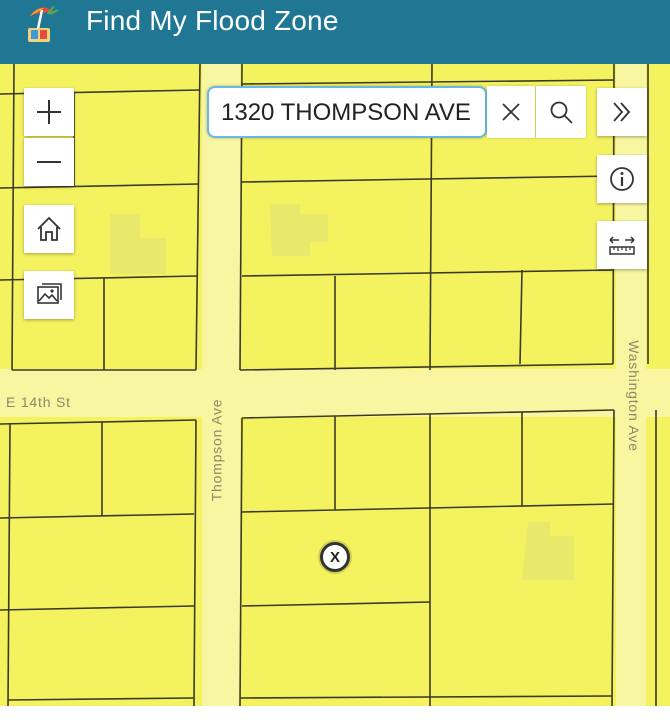 This screenshot has width=670, height=720. Describe the element at coordinates (633, 396) in the screenshot. I see `road-label-washington-ave: Washington Ave` at that location.